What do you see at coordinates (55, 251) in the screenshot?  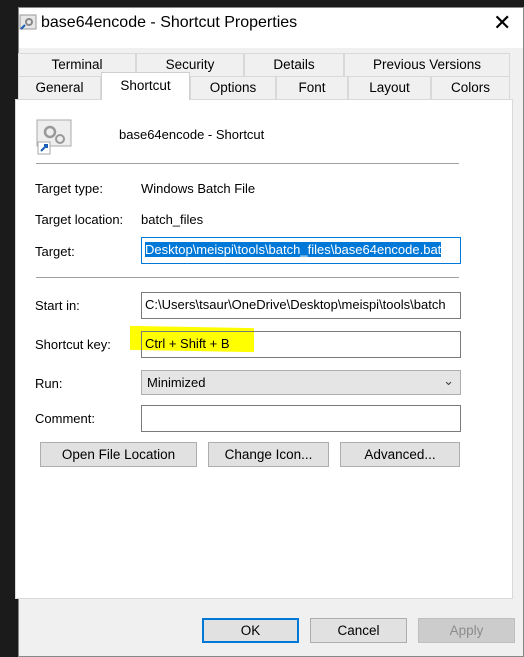 I see `target-label: Target:` at bounding box center [55, 251].